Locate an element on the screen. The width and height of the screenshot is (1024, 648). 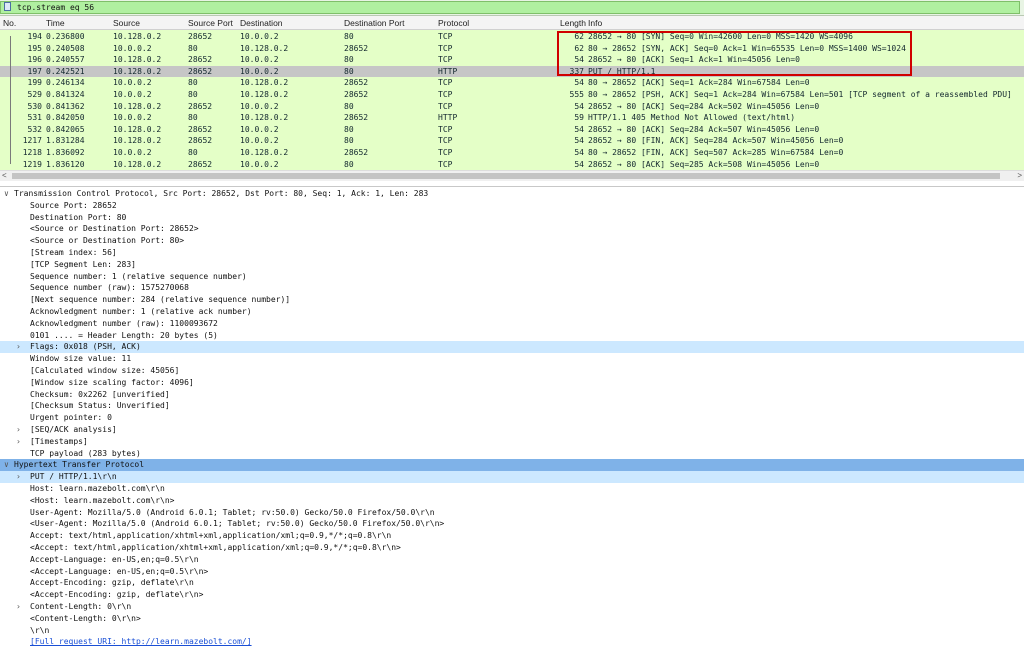
detail-line: 0101 .... = Header Length: 20 bytes (5) is located at coordinates (512, 336).